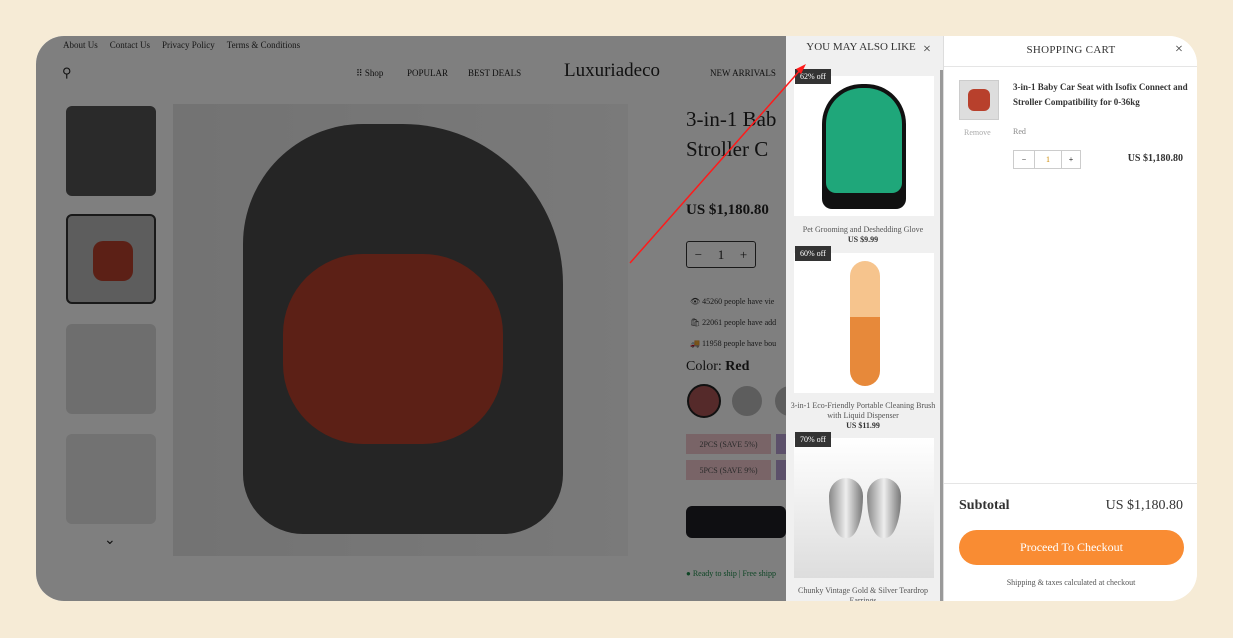 Image resolution: width=1233 pixels, height=638 pixels. What do you see at coordinates (861, 47) in the screenshot?
I see `recommendations-title: YOU MAY ALSO LIKE` at bounding box center [861, 47].